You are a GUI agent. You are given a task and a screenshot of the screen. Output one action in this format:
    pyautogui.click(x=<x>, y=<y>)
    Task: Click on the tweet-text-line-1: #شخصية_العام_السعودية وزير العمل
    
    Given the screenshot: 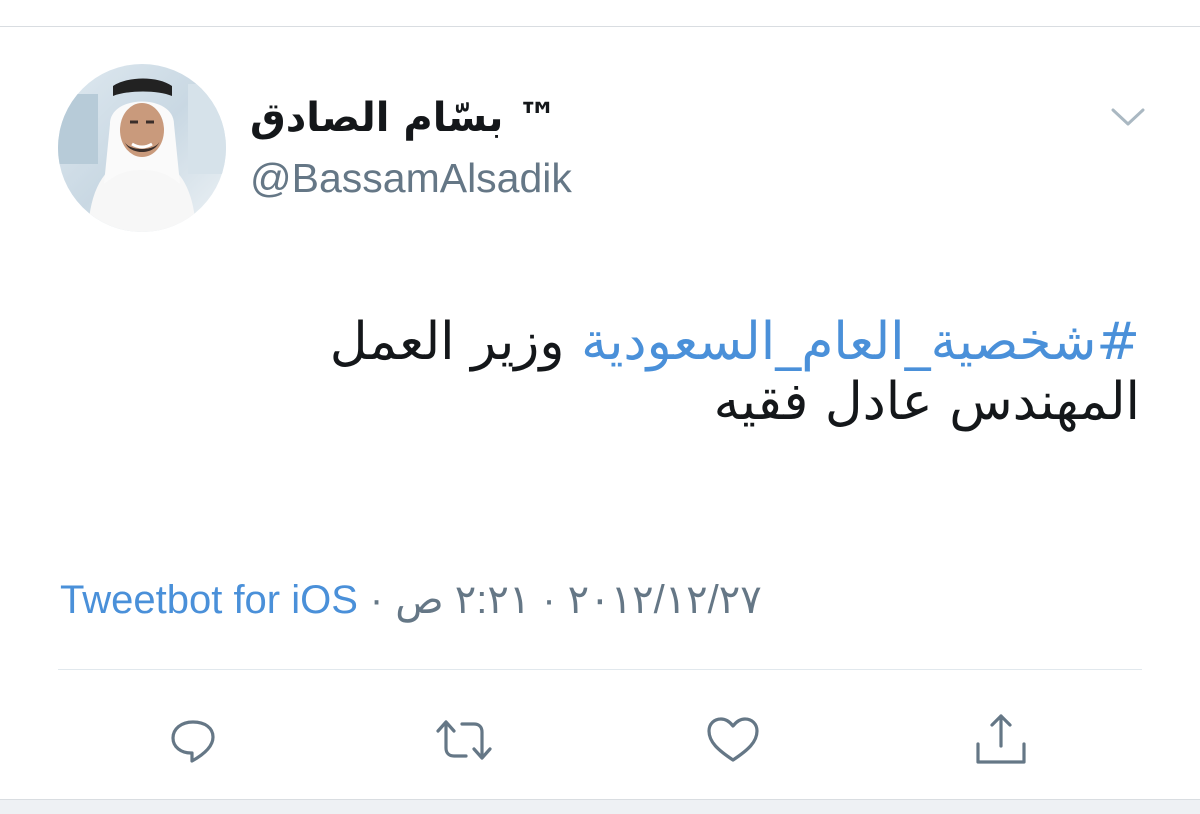 What is the action you would take?
    pyautogui.click(x=600, y=342)
    